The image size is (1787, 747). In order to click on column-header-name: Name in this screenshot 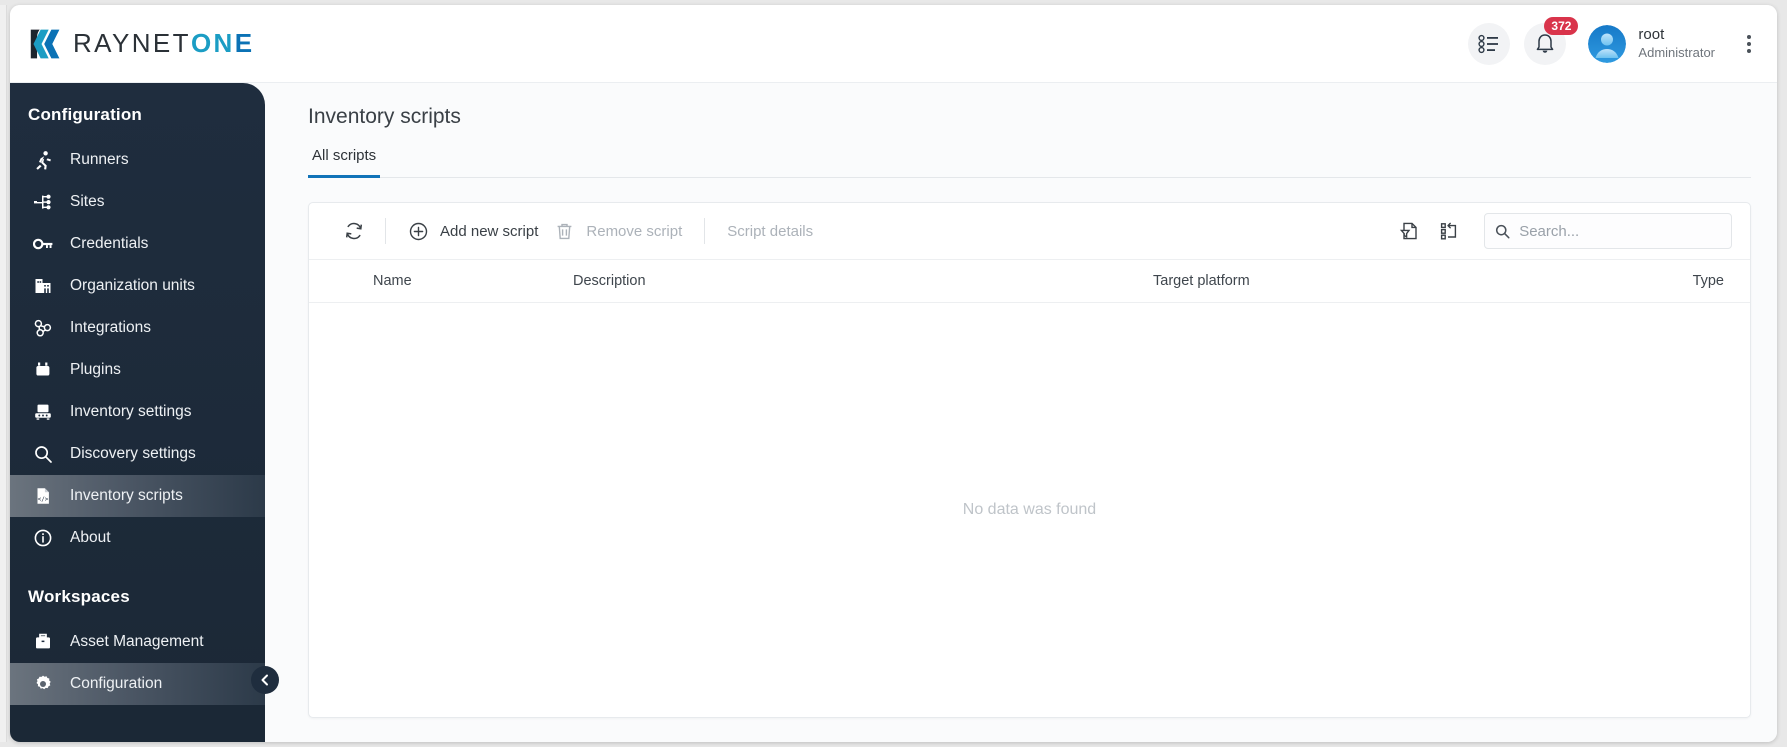, I will do `click(473, 281)`.